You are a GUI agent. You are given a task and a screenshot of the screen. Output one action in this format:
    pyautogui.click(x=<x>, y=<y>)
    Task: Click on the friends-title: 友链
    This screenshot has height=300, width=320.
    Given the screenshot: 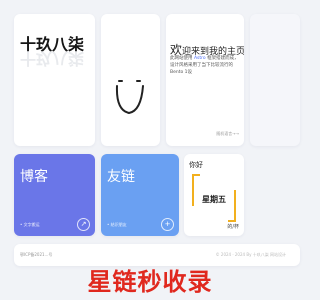 What is the action you would take?
    pyautogui.click(x=121, y=177)
    